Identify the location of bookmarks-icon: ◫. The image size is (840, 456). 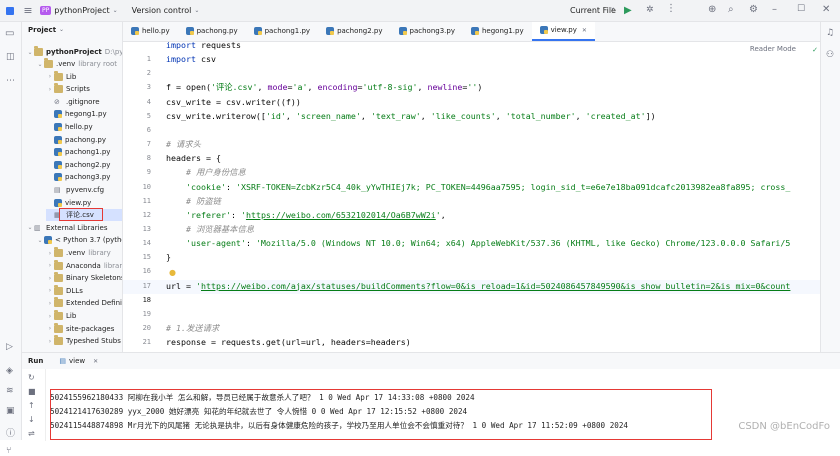
(10, 57).